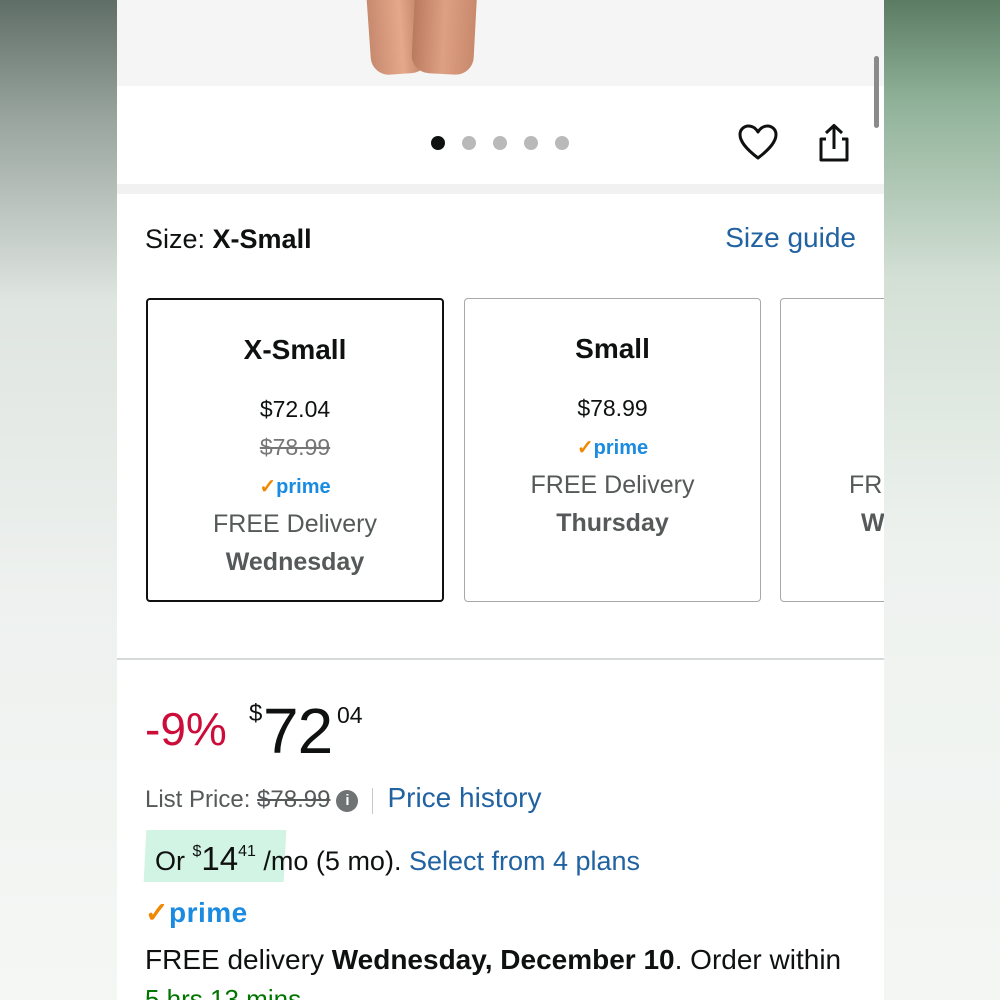 The height and width of the screenshot is (1000, 1000). Describe the element at coordinates (832, 450) in the screenshot. I see `size-option-partial: FRI W` at that location.